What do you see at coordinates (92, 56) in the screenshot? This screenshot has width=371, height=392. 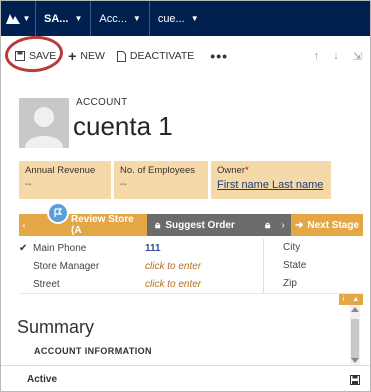 I see `new-label: NEW` at bounding box center [92, 56].